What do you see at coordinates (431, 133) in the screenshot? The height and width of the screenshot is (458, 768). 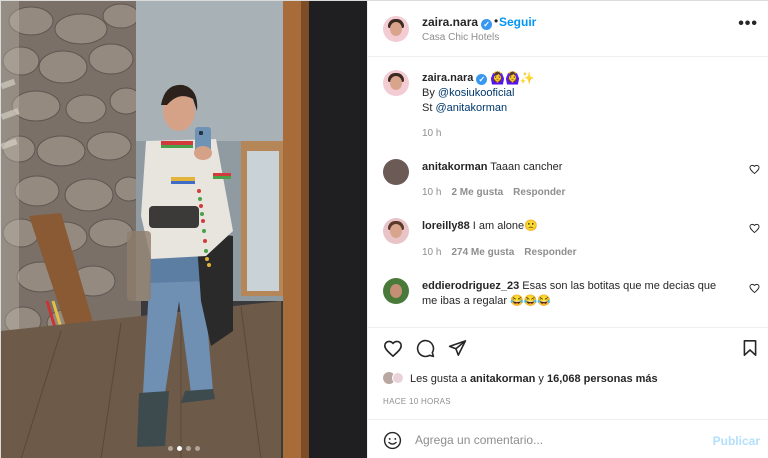 I see `caption-time: 10 h` at bounding box center [431, 133].